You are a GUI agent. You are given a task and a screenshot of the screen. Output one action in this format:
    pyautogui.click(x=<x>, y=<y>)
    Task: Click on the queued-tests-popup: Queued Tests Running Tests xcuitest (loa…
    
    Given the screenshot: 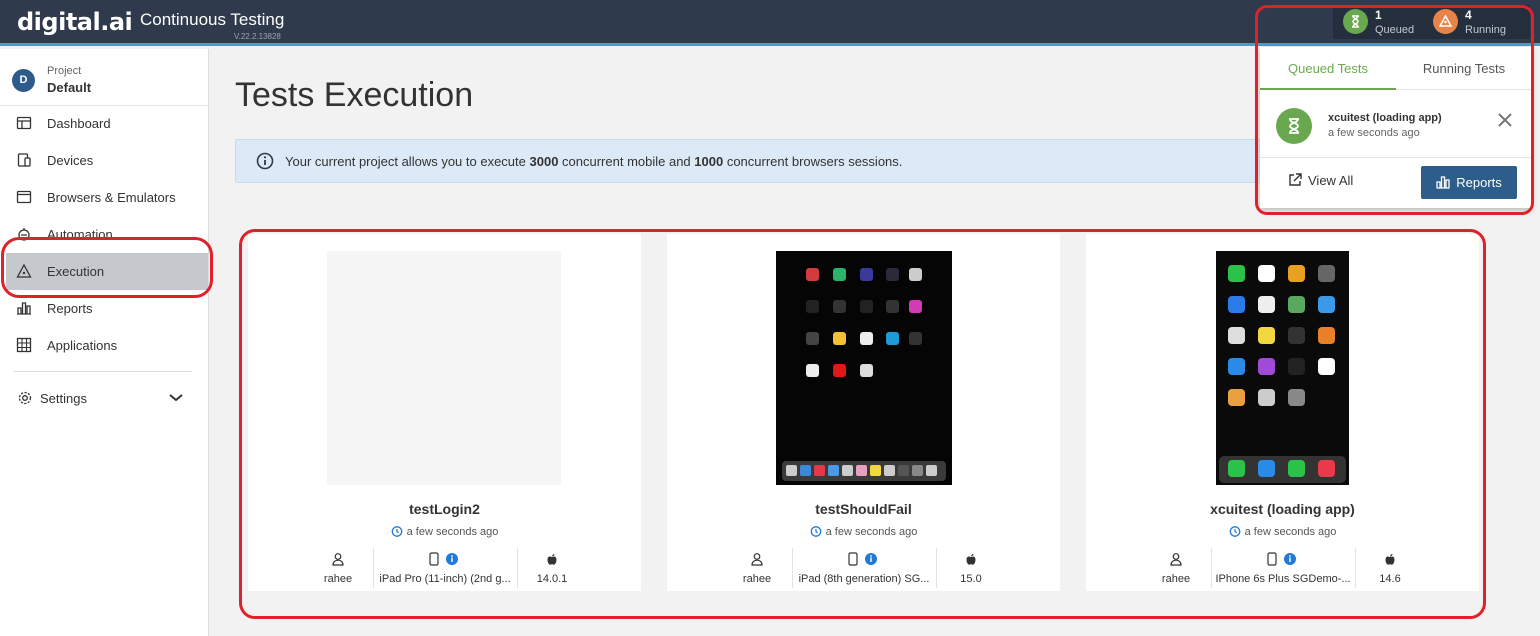 What is the action you would take?
    pyautogui.click(x=1396, y=127)
    